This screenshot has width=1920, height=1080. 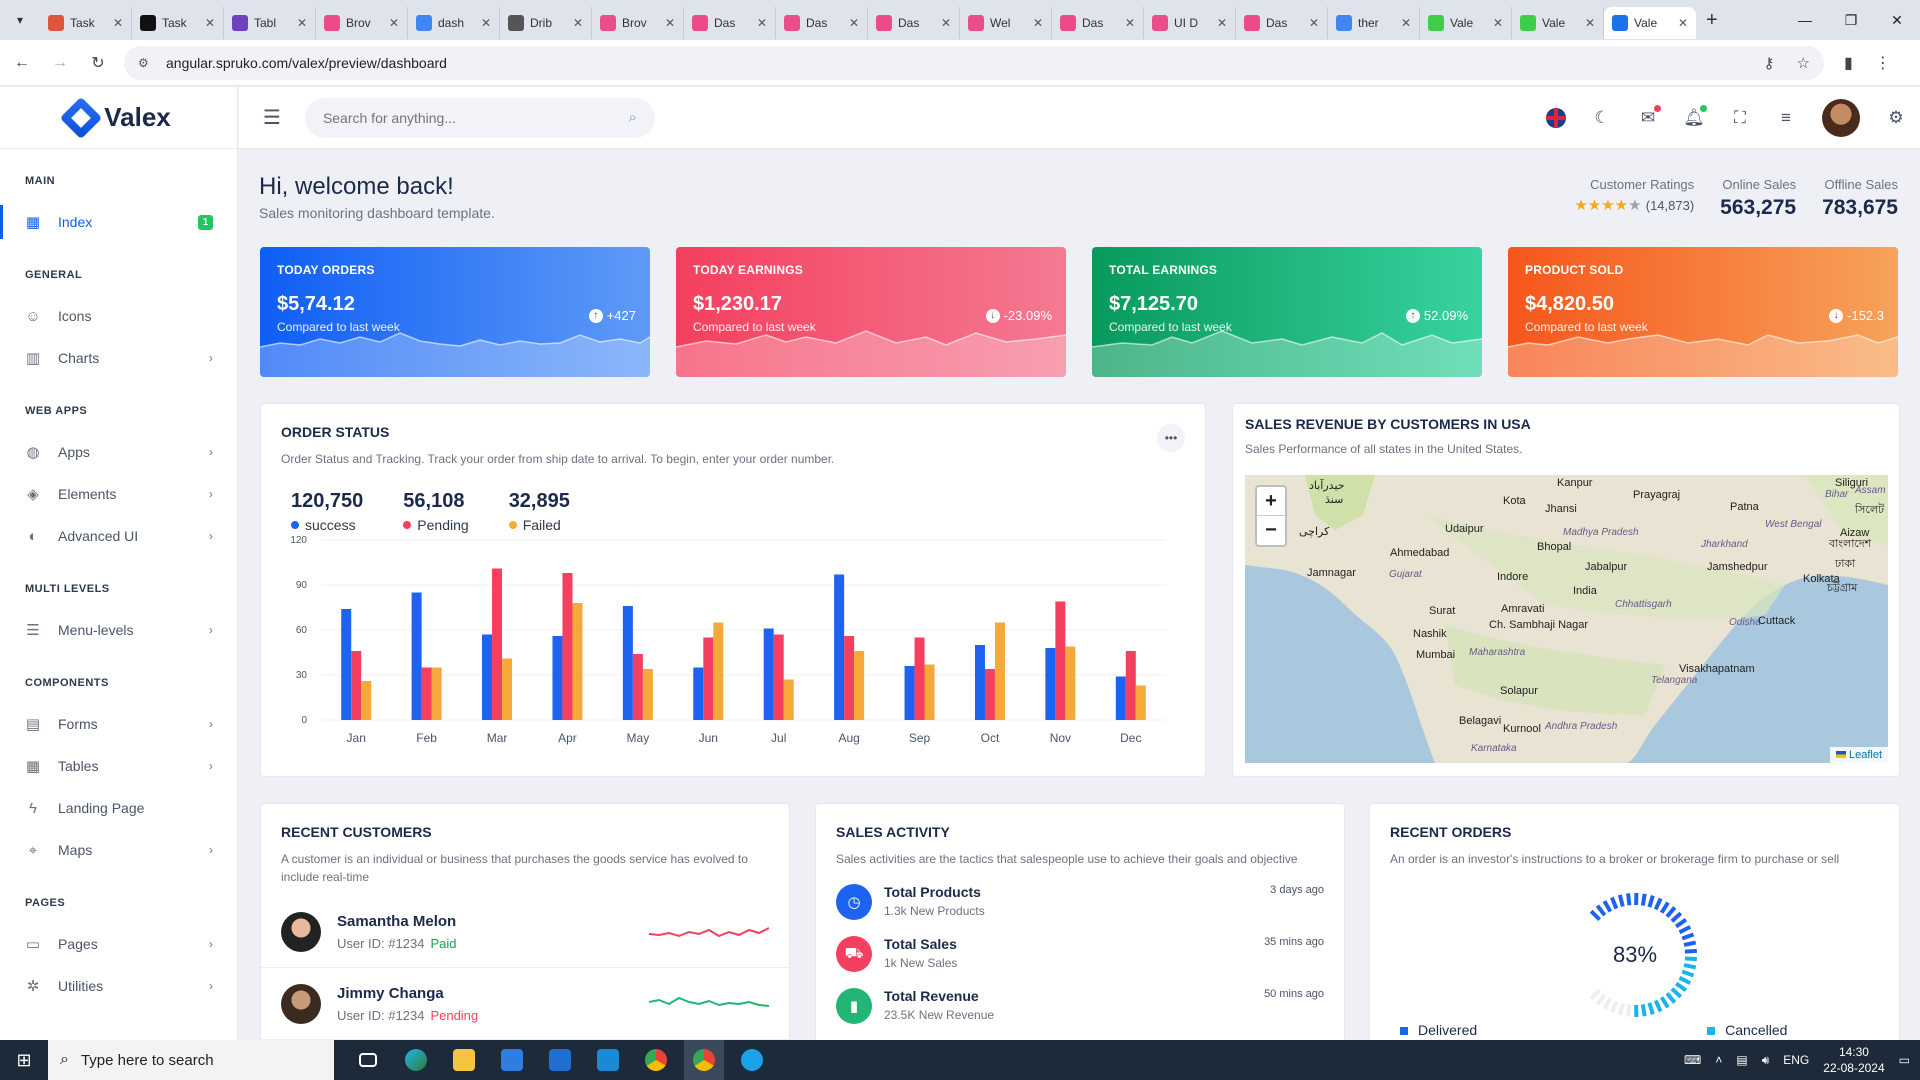 I want to click on sidebar-item-index: ▦ Index 1, so click(x=118, y=222).